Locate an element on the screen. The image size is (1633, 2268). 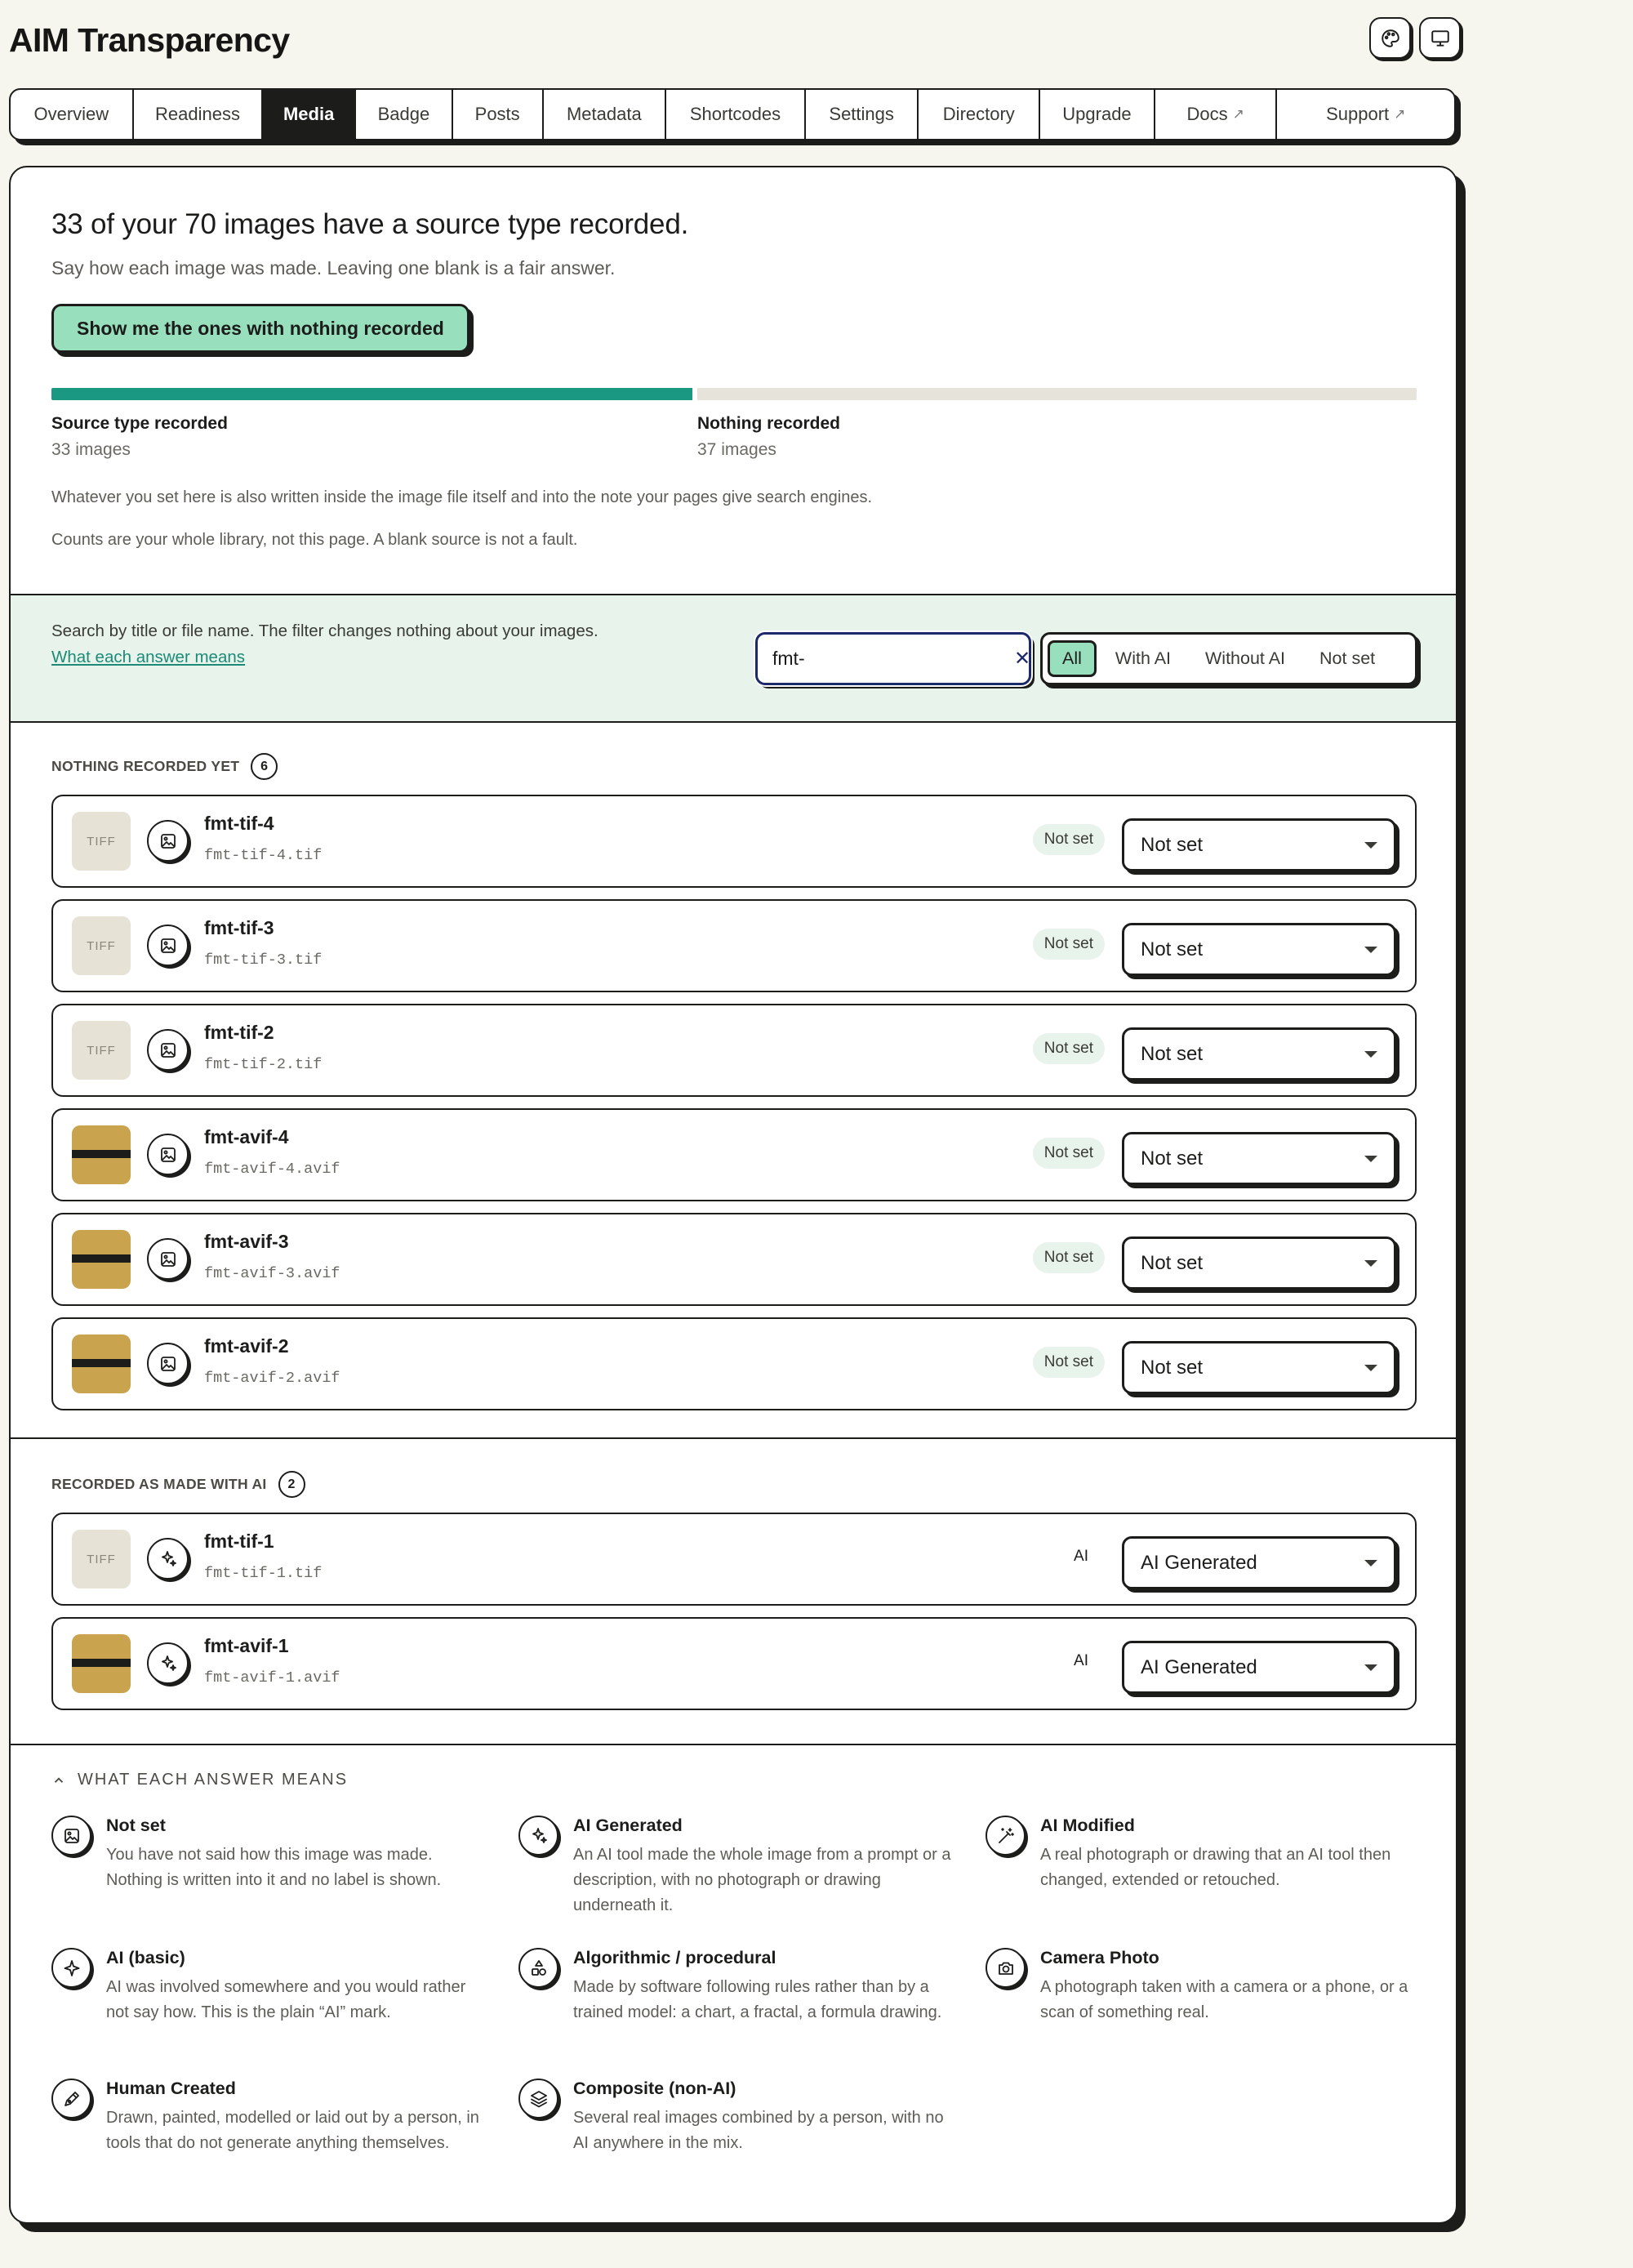
theme-button is located at coordinates (1390, 38).